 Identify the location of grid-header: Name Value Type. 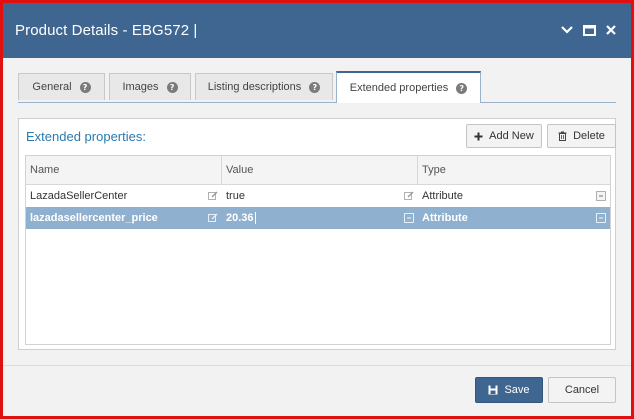
(318, 170).